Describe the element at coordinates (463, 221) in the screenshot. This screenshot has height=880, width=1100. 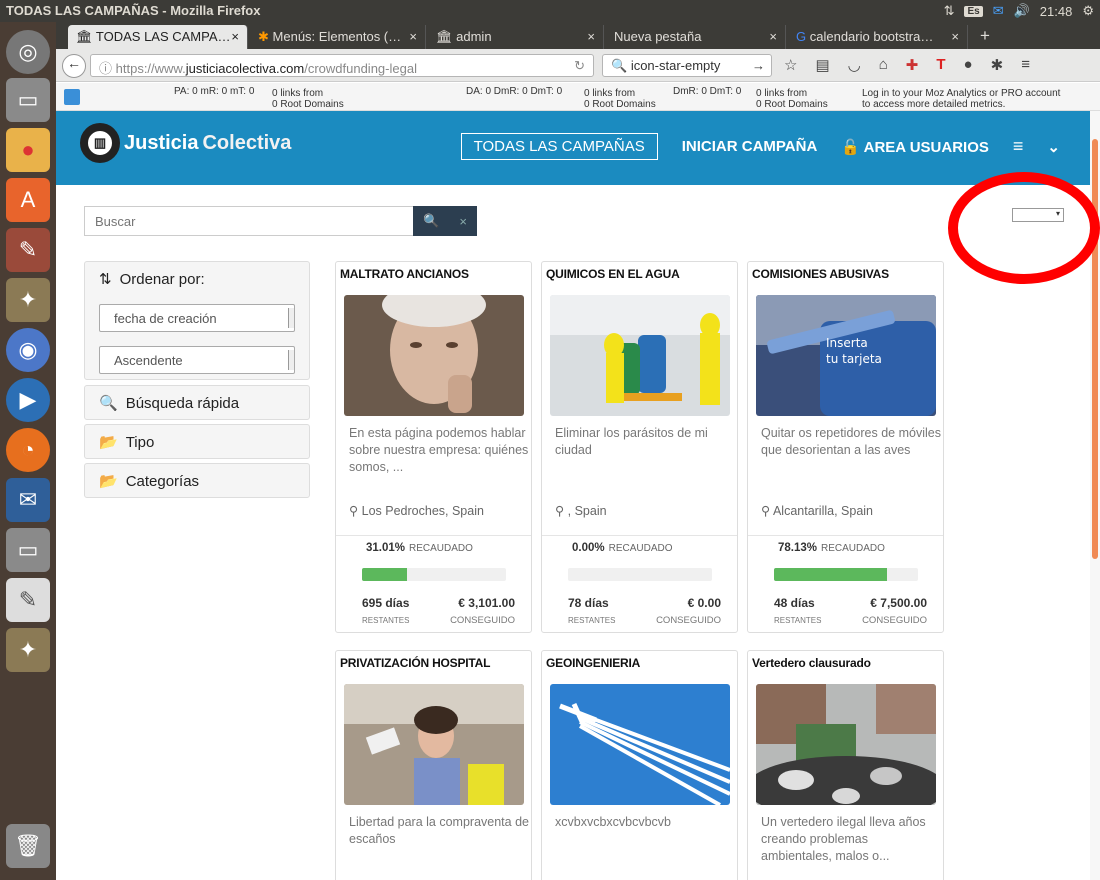
I see `clear-icon: ×` at that location.